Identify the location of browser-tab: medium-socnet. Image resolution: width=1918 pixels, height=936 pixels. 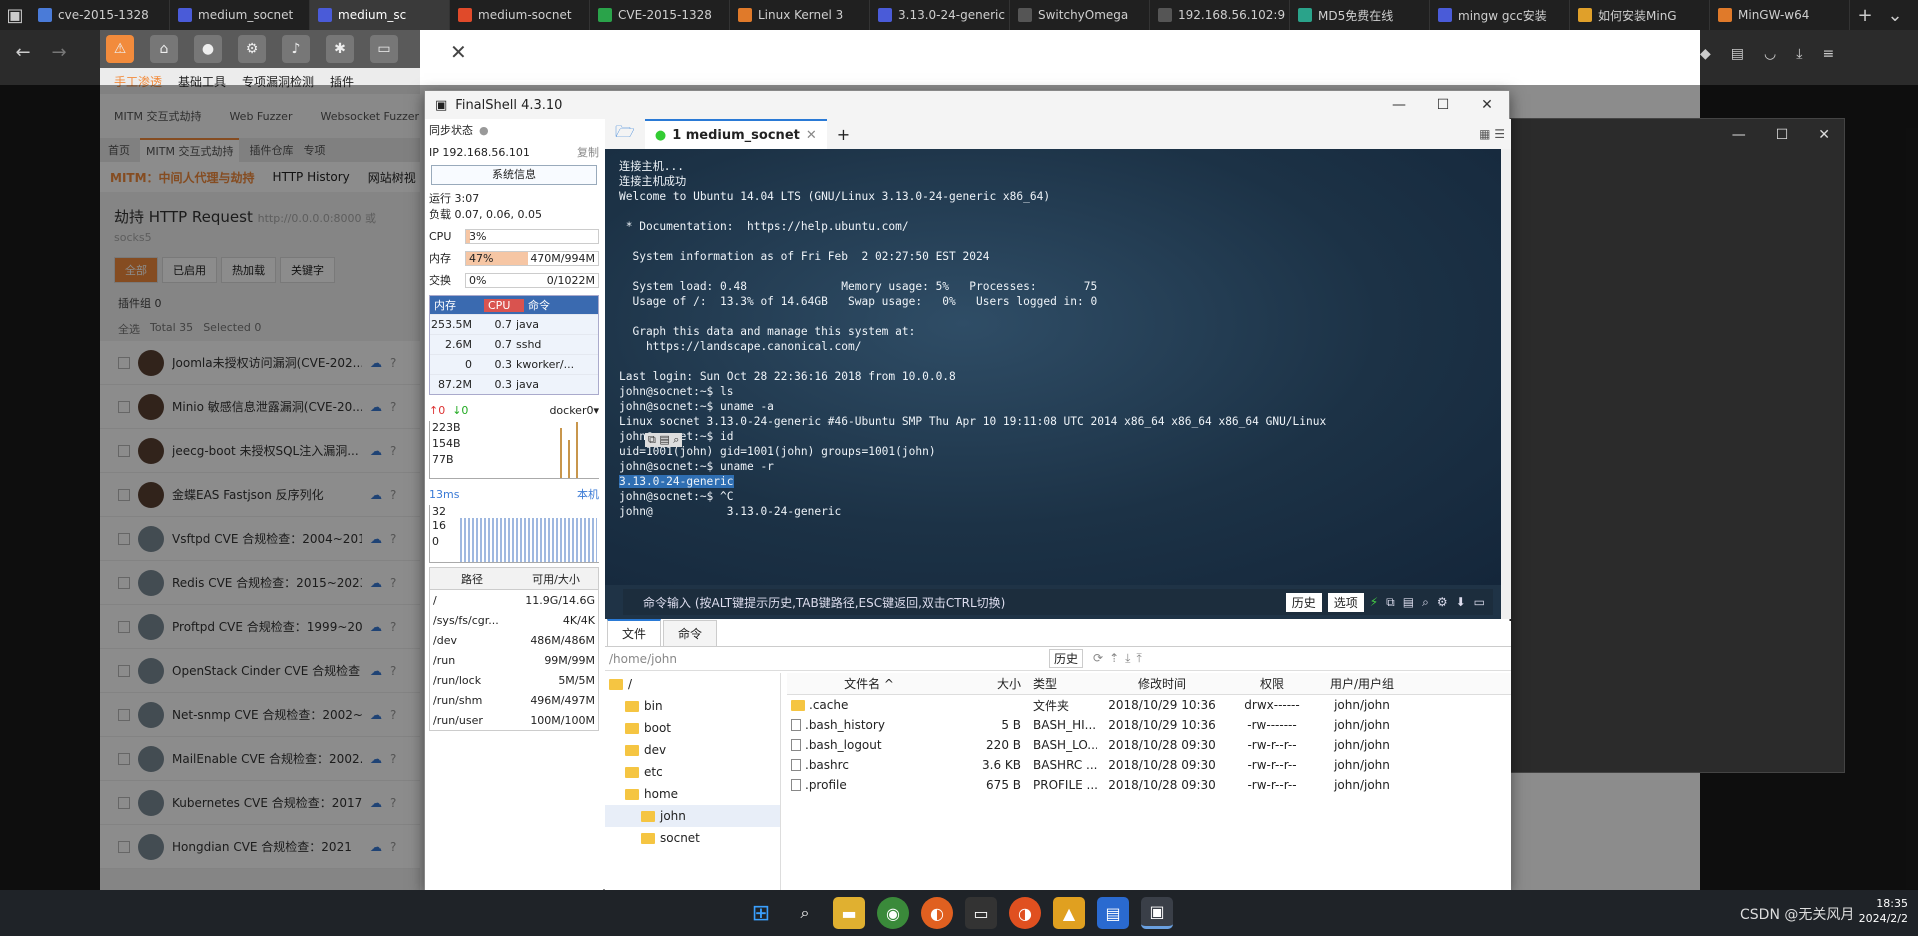
(520, 15).